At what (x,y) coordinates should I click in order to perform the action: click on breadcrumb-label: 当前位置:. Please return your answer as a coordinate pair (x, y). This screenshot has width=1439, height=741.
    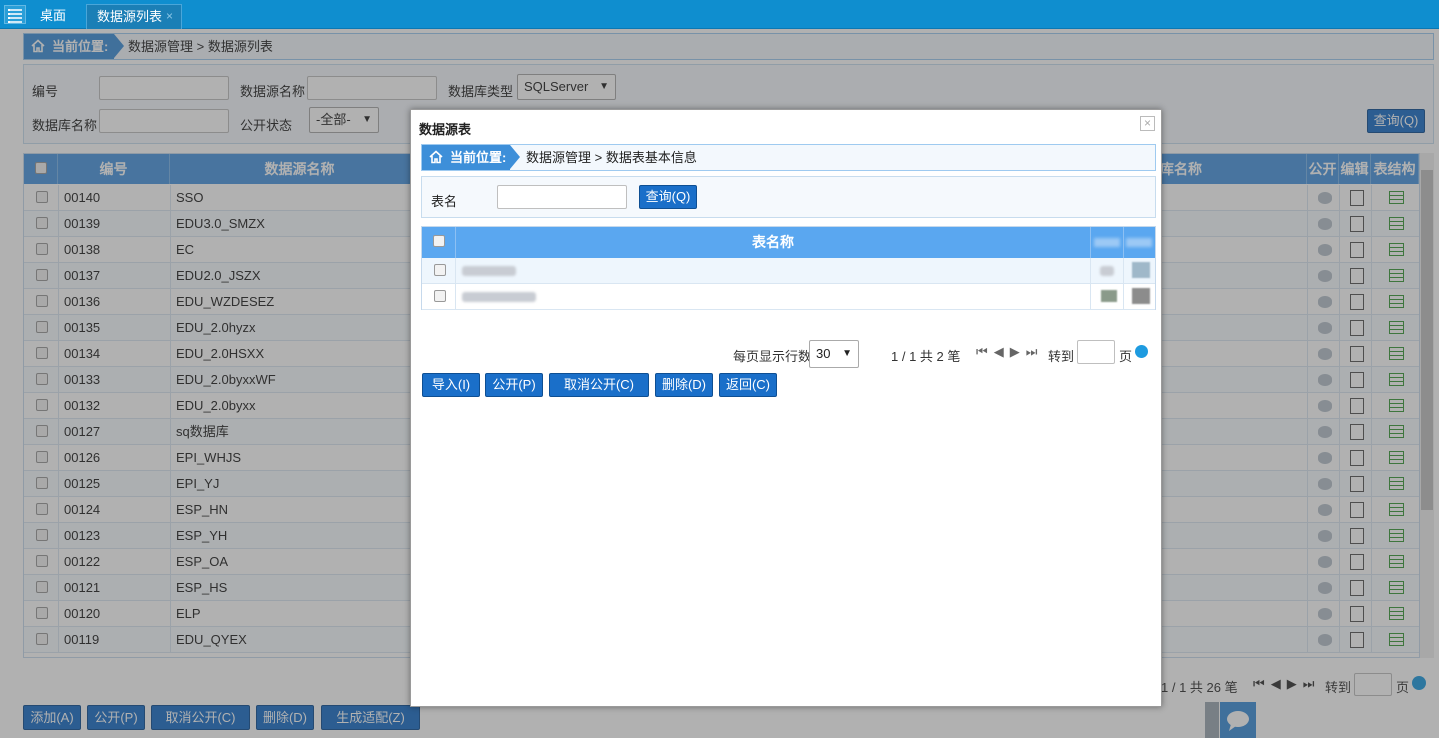
    Looking at the image, I should click on (471, 157).